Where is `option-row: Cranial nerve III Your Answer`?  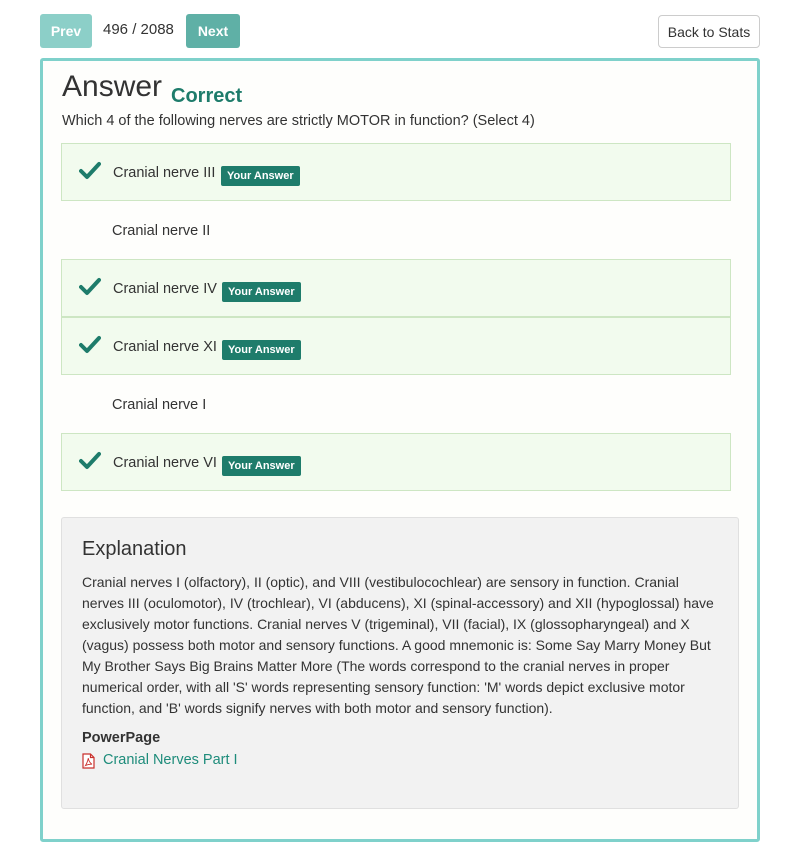
option-row: Cranial nerve III Your Answer is located at coordinates (396, 172).